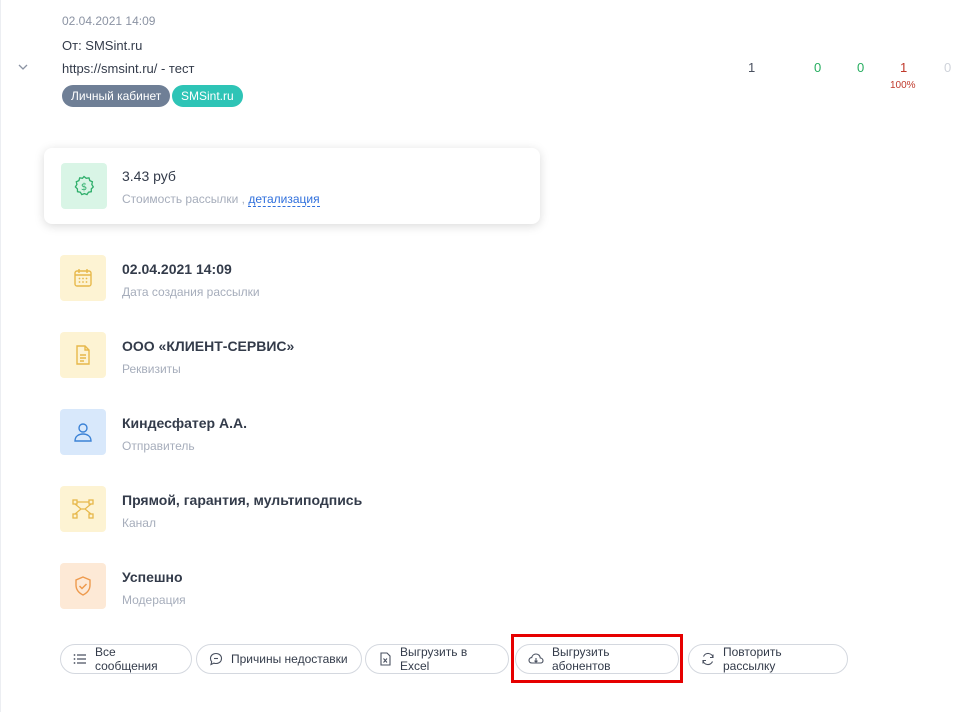 Image resolution: width=974 pixels, height=712 pixels. Describe the element at coordinates (708, 659) in the screenshot. I see `refresh-icon` at that location.